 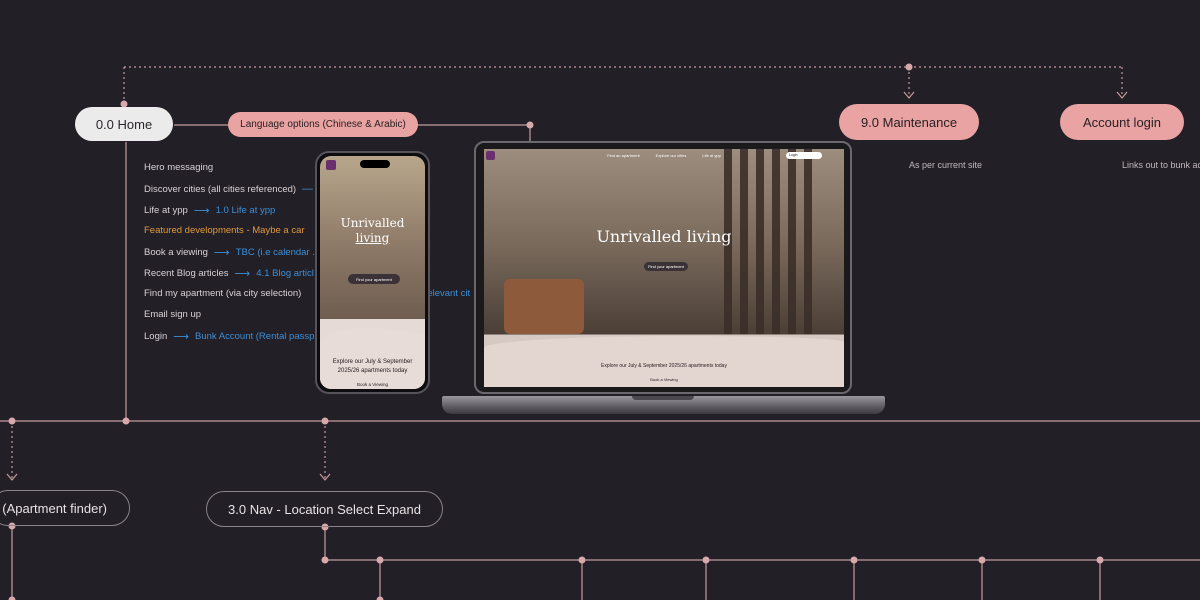 What do you see at coordinates (1161, 165) in the screenshot?
I see `account-login-note: Links out to bunk ac` at bounding box center [1161, 165].